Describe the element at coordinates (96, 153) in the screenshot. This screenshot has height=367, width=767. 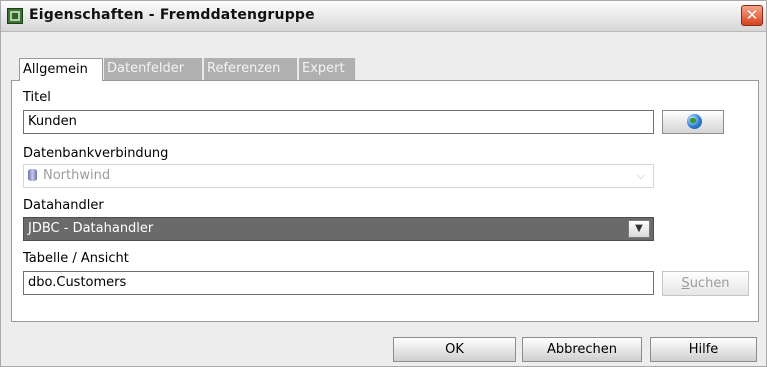
I see `connection-label: Datenbankverbindung` at that location.